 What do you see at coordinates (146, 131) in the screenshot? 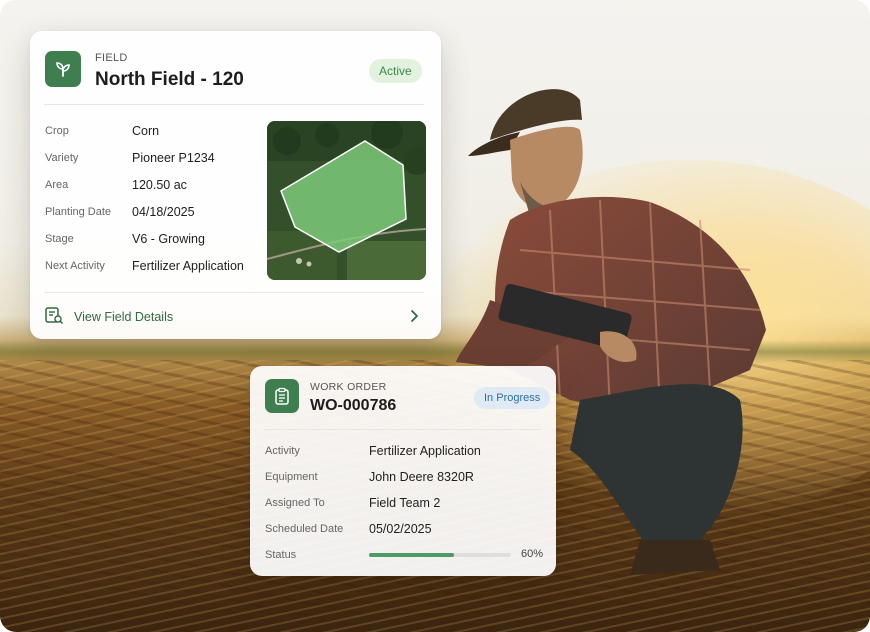
I see `row-value: Corn` at bounding box center [146, 131].